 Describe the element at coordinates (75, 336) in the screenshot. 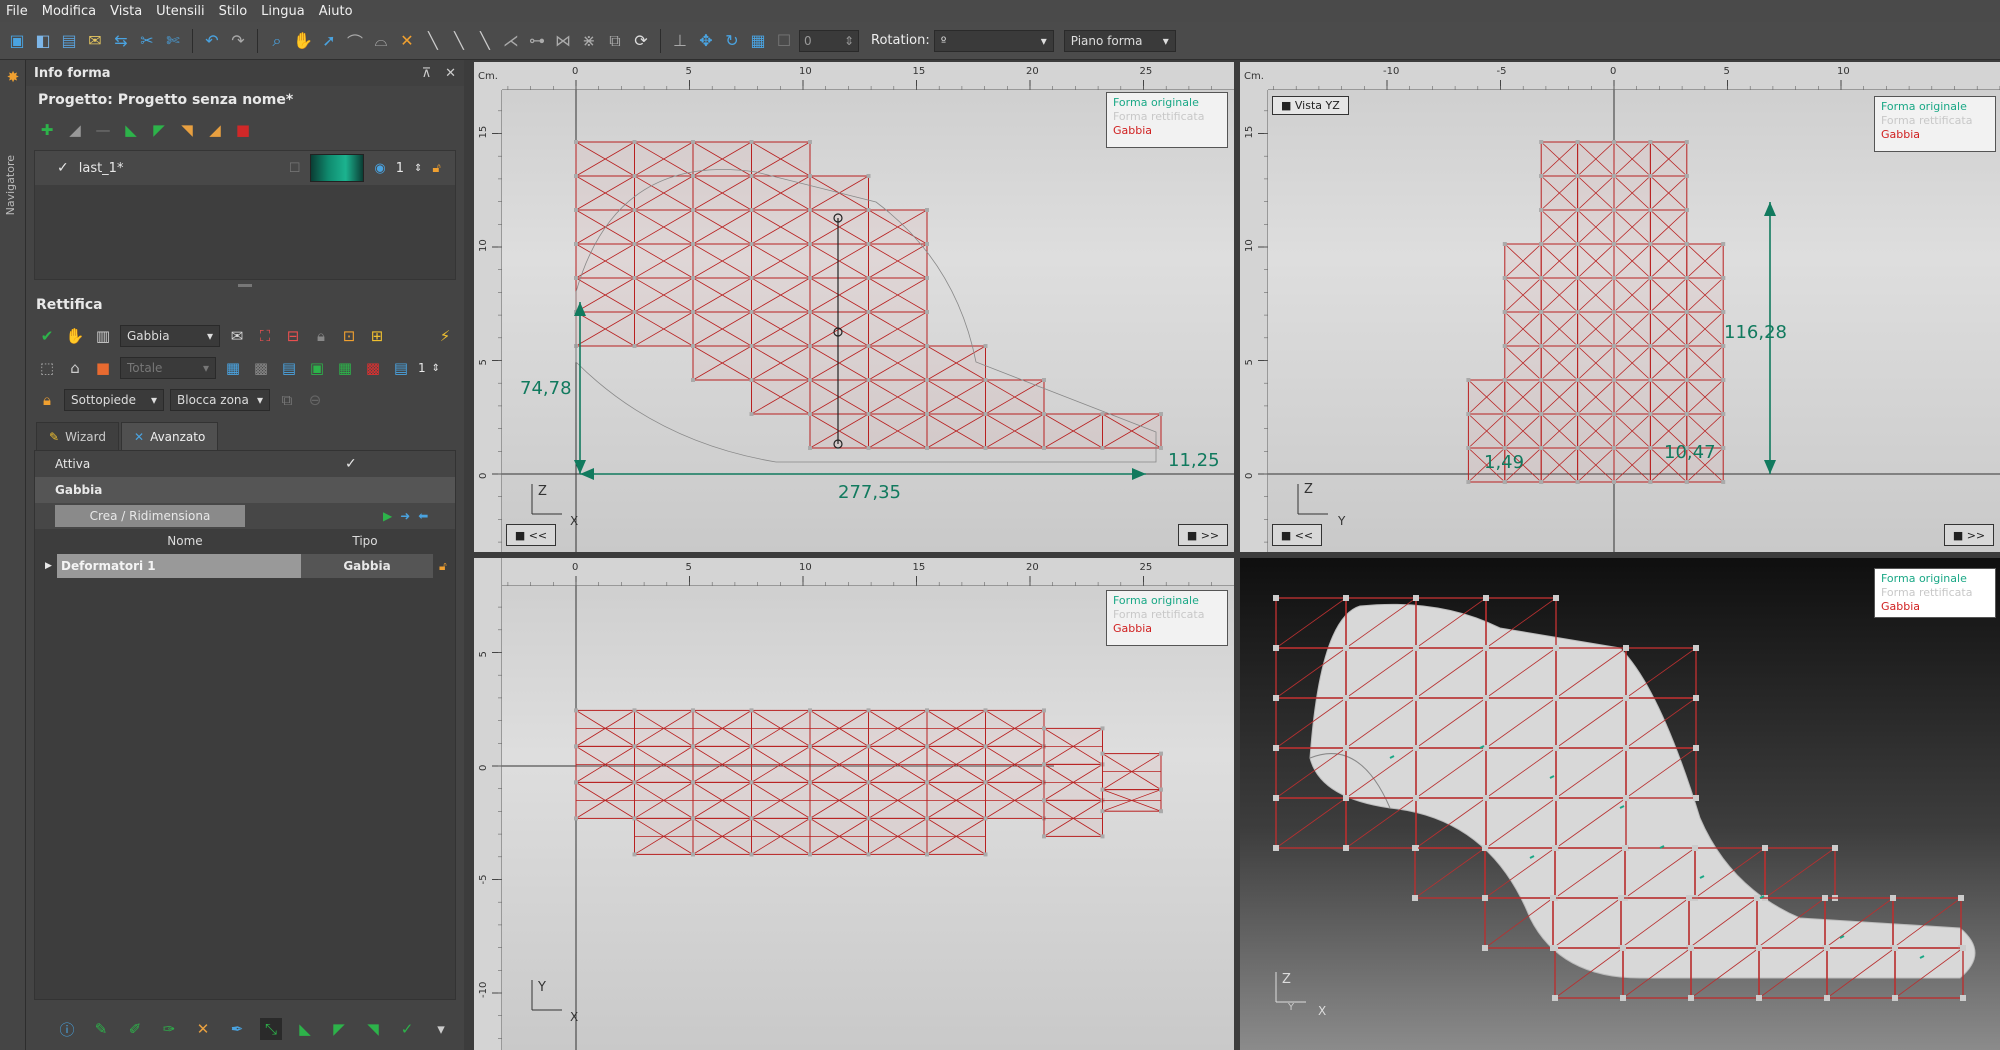

I see `hand-icon: ✋` at that location.